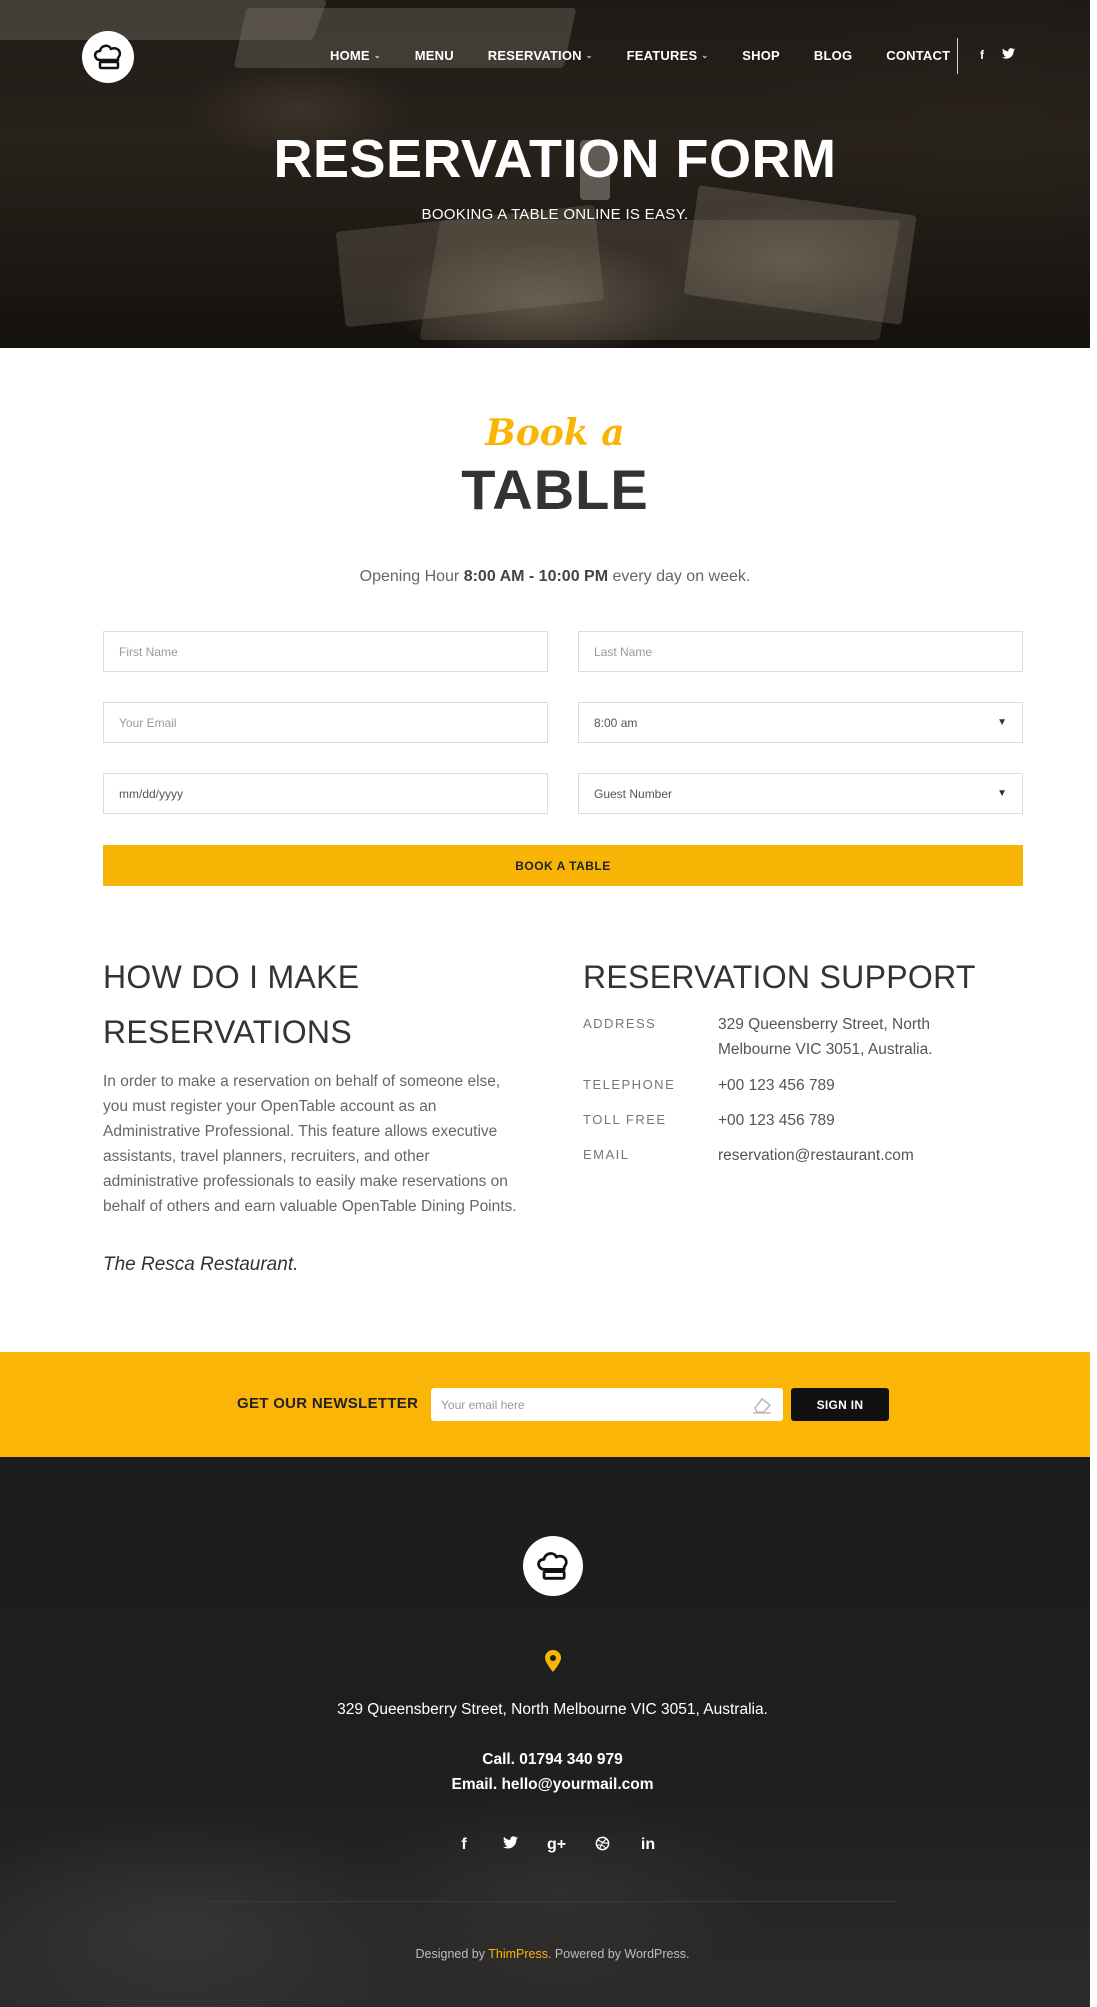  I want to click on nav-item-menu: MENU, so click(434, 55).